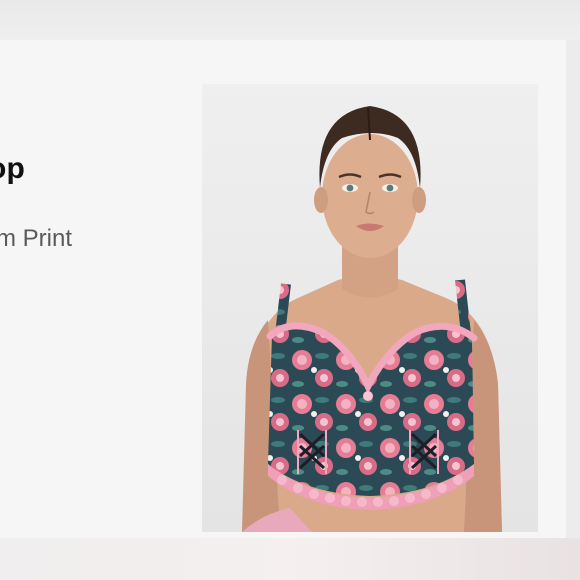  What do you see at coordinates (290, 20) in the screenshot?
I see `top-background-strip` at bounding box center [290, 20].